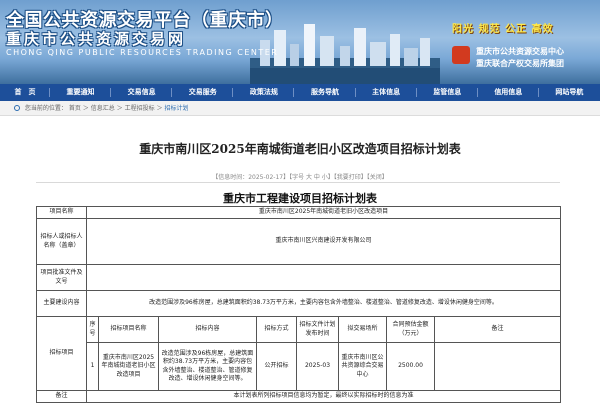 The width and height of the screenshot is (600, 412). Describe the element at coordinates (300, 176) in the screenshot. I see `article-meta: 【信息时间：2025-02-17】【字号 大 中 小】【我要打印】【关闭】` at that location.